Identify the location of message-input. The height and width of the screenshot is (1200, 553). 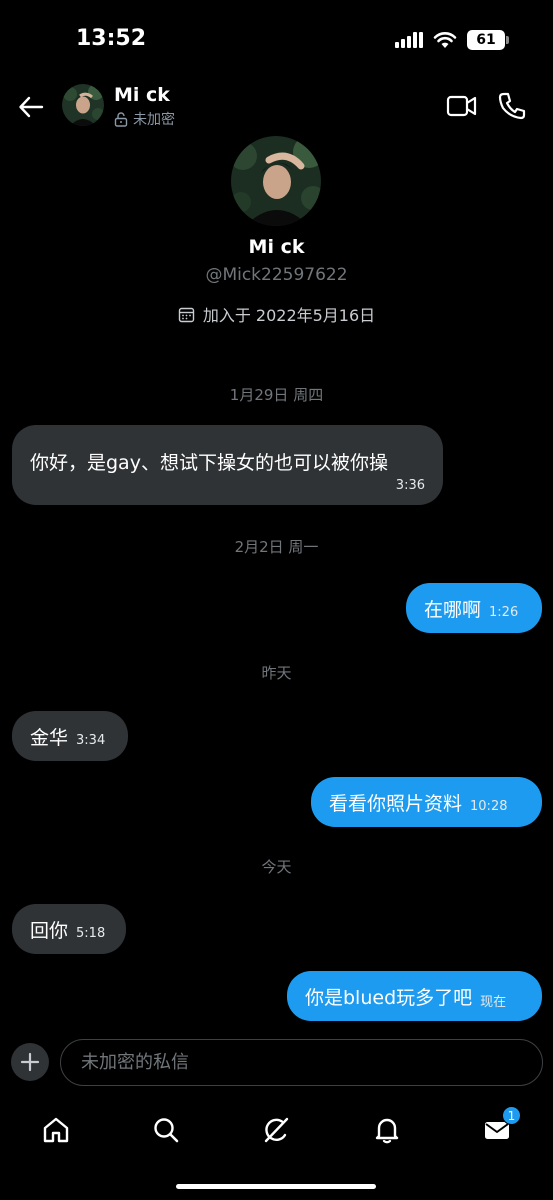
(301, 1062).